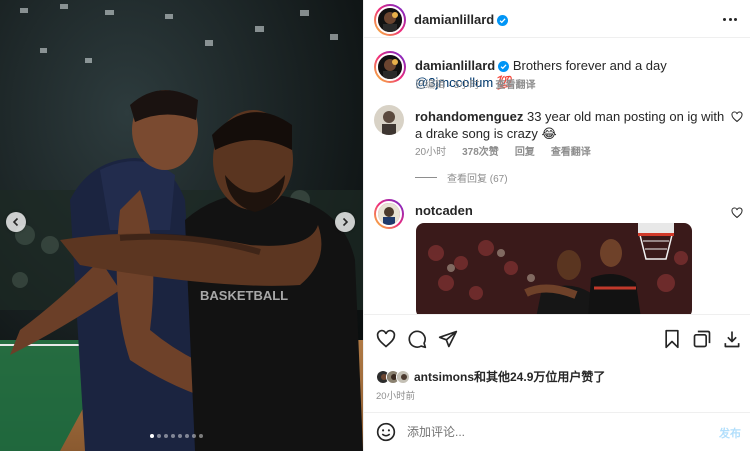 The width and height of the screenshot is (750, 451). I want to click on caption-translate-link: 查看翻译, so click(515, 83).